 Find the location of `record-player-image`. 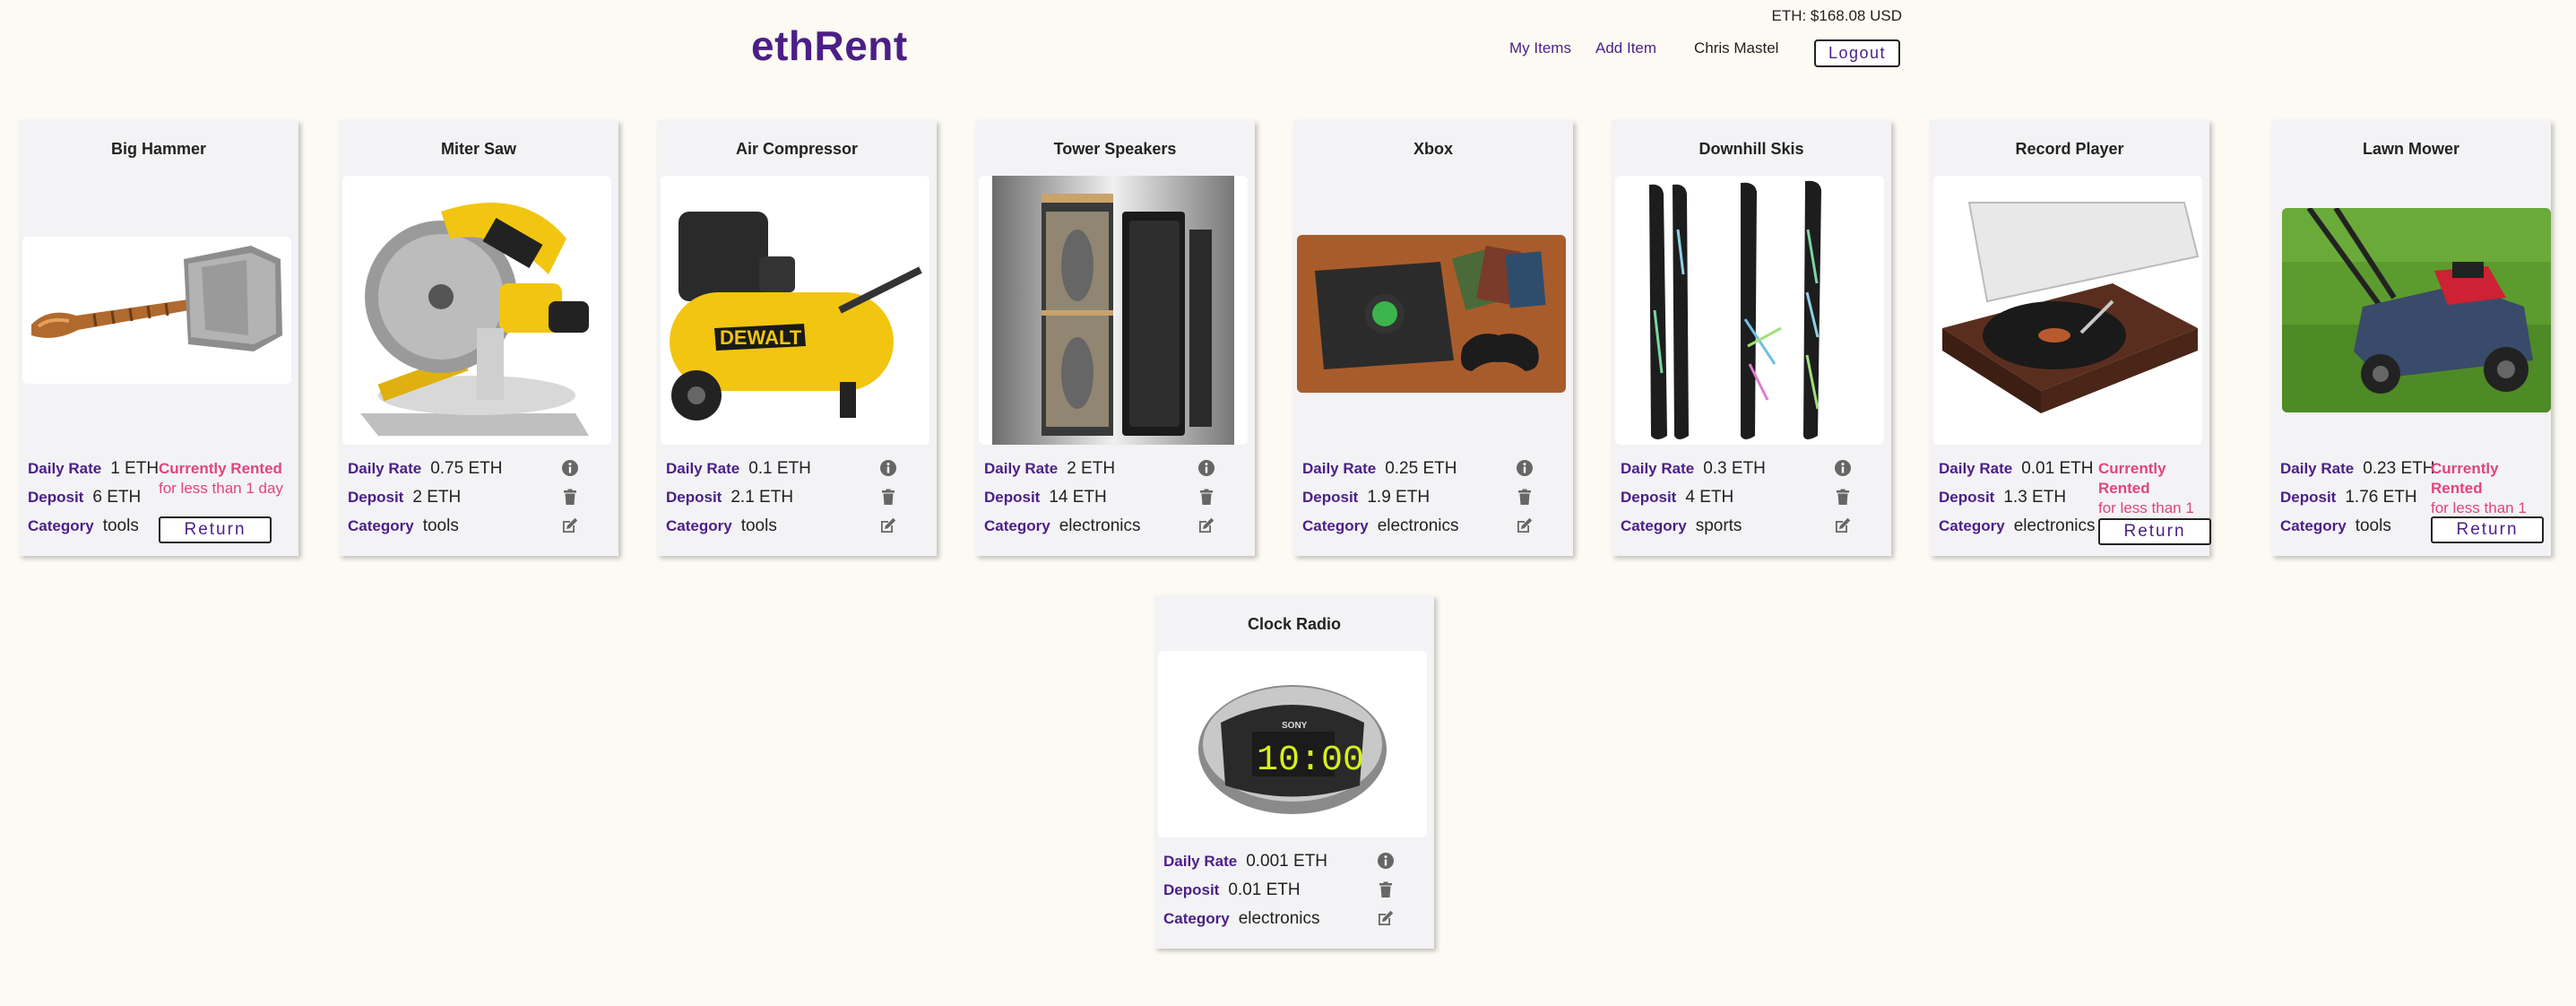

record-player-image is located at coordinates (2067, 310).